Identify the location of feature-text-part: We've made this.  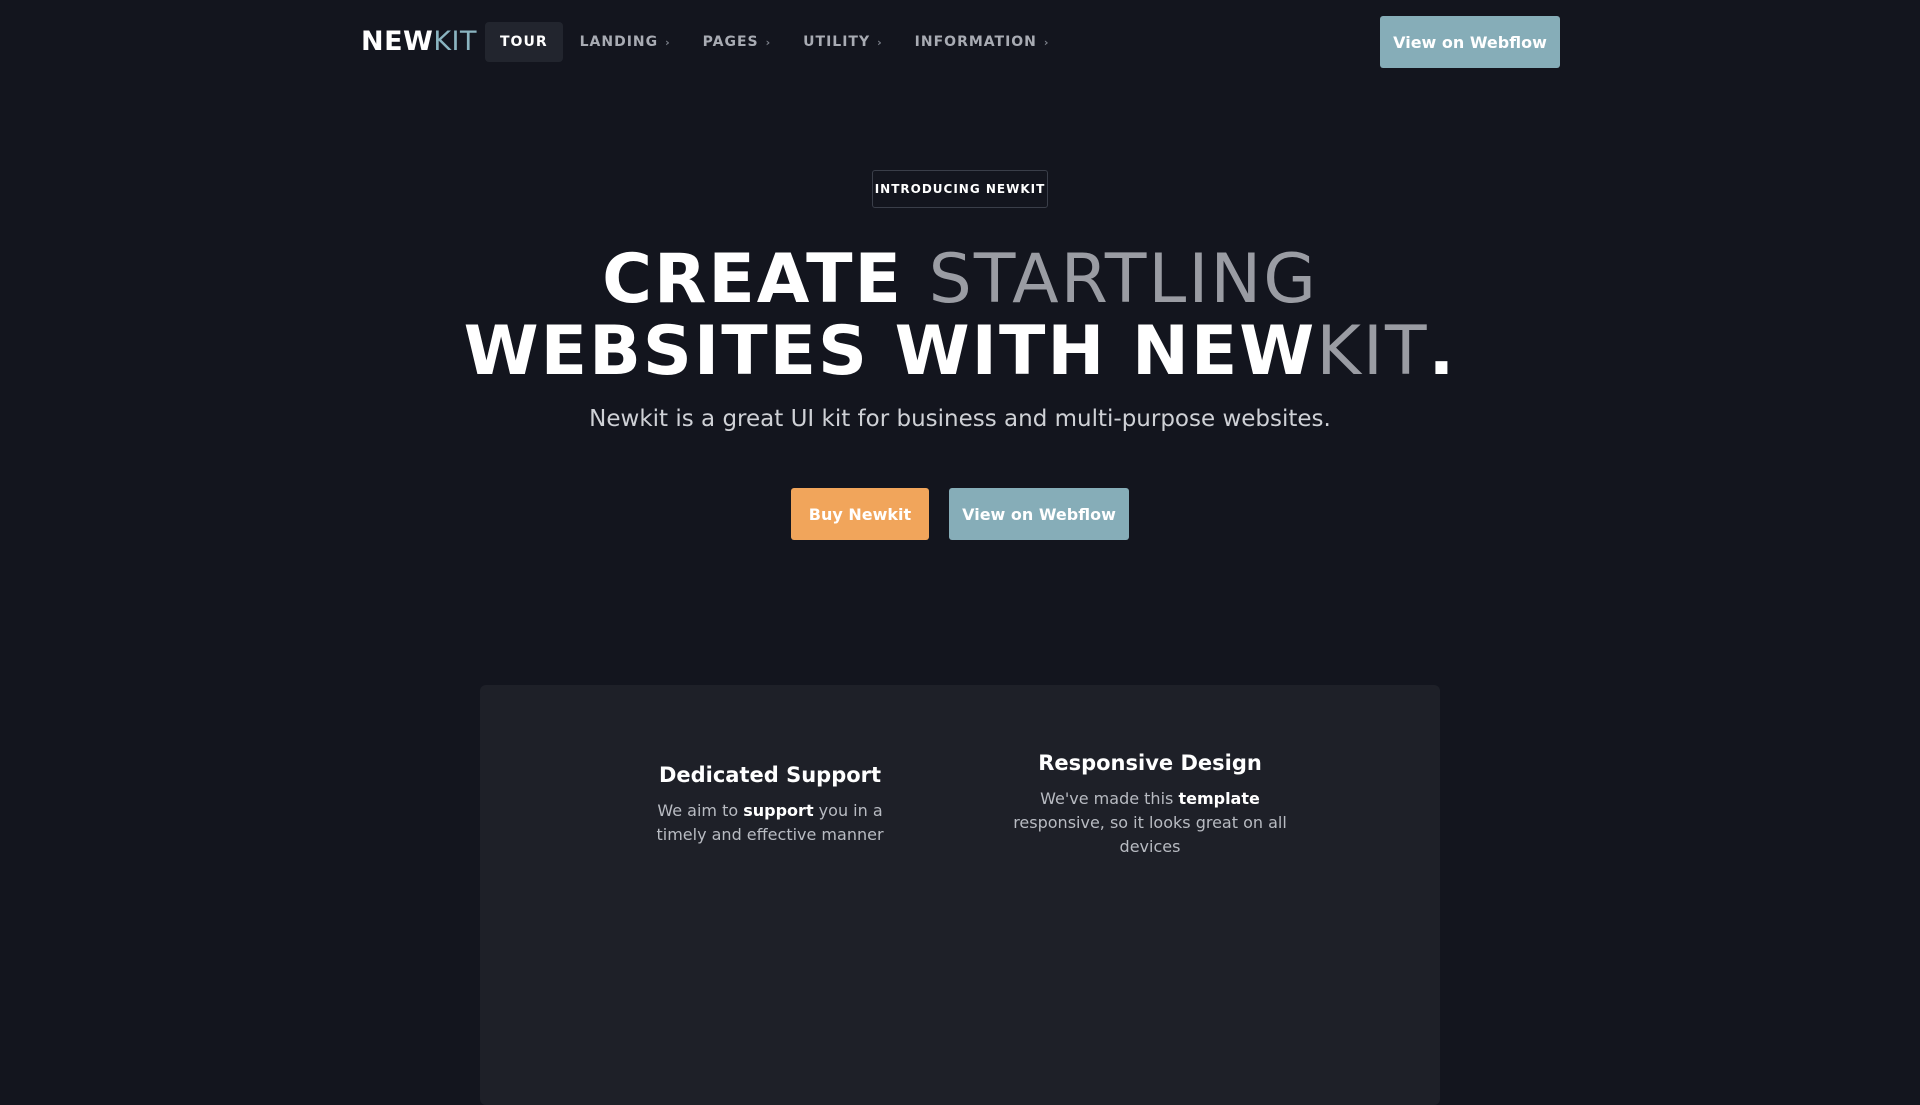
(1109, 798).